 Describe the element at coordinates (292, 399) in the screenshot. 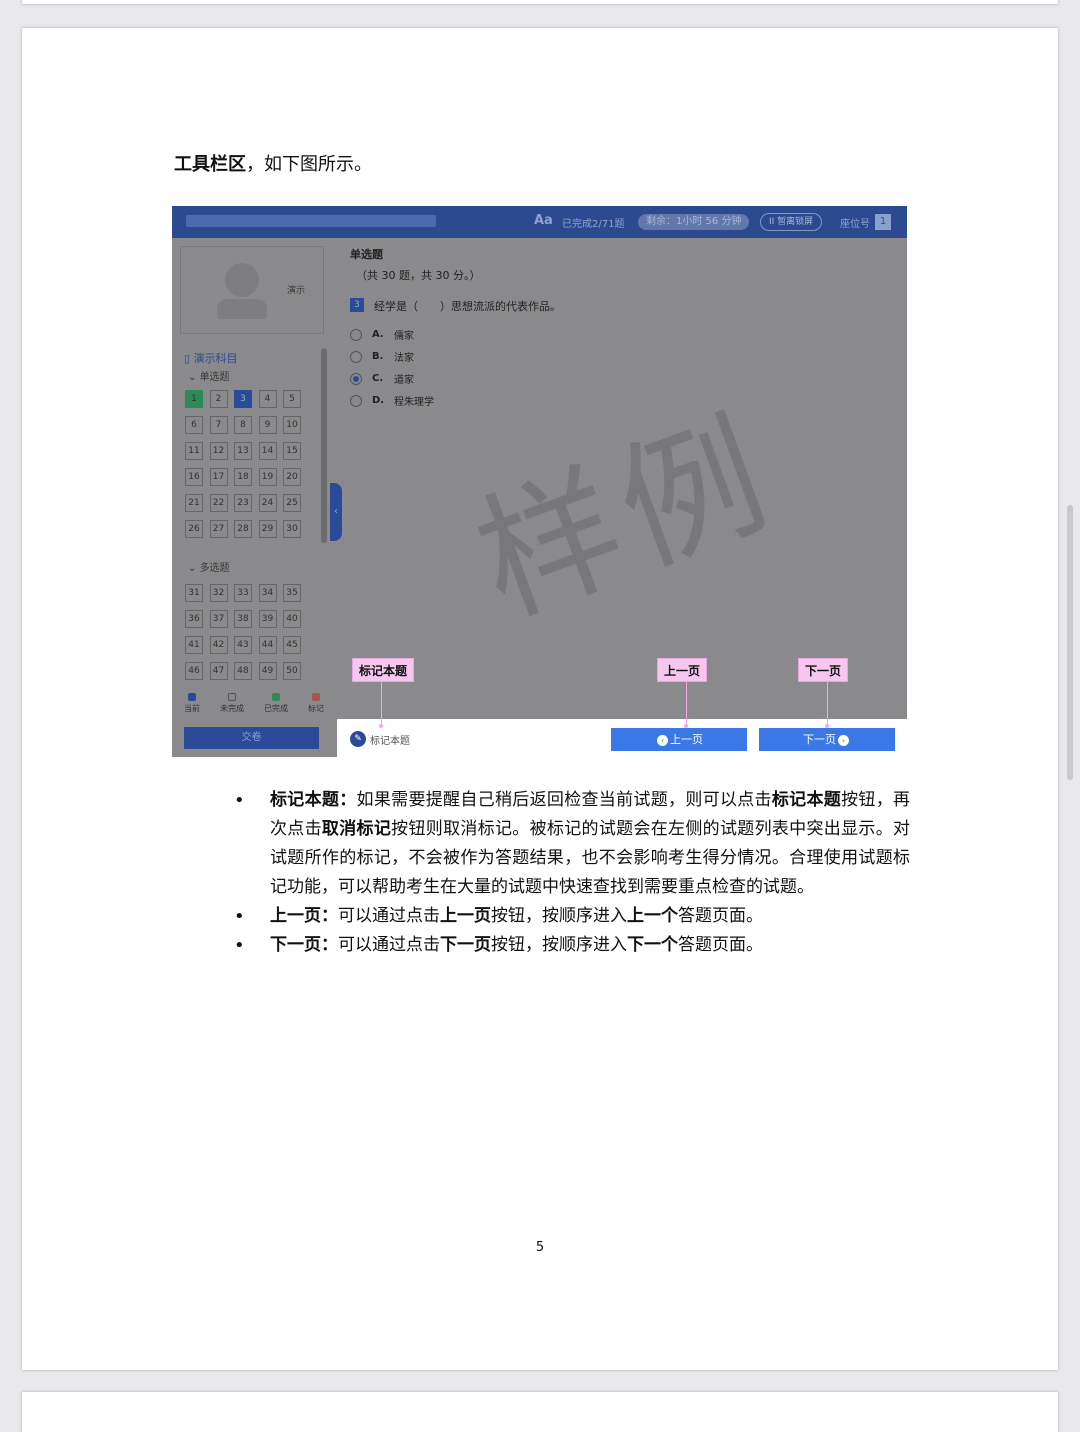

I see `question-cell: 5` at that location.